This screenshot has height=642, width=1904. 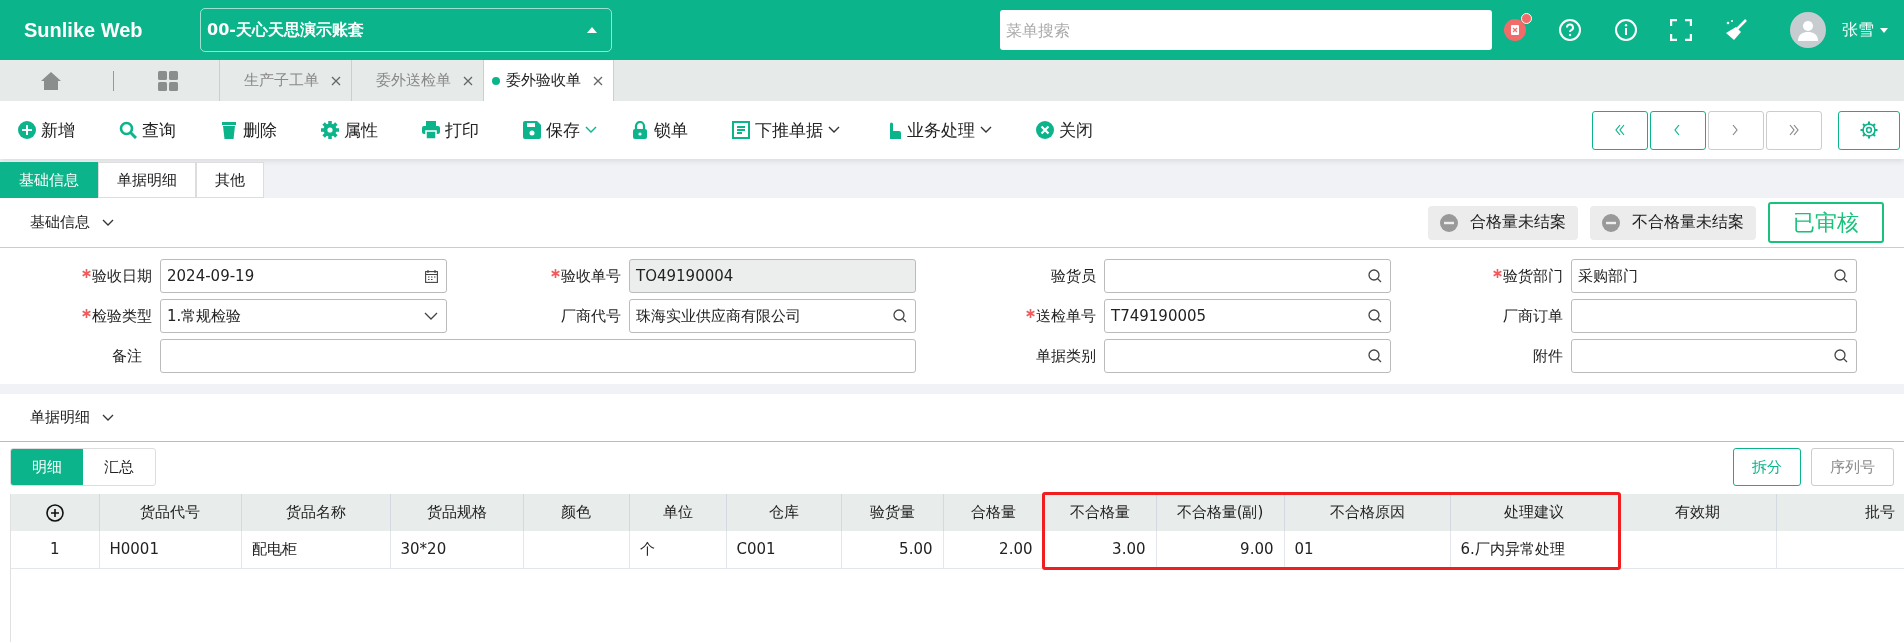 I want to click on plus-circle-icon, so click(x=27, y=130).